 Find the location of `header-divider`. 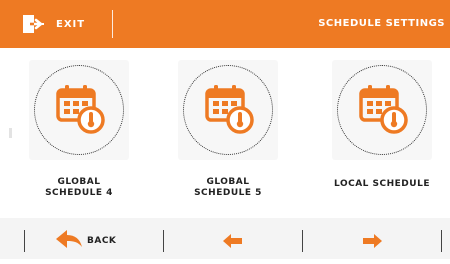

header-divider is located at coordinates (112, 24).